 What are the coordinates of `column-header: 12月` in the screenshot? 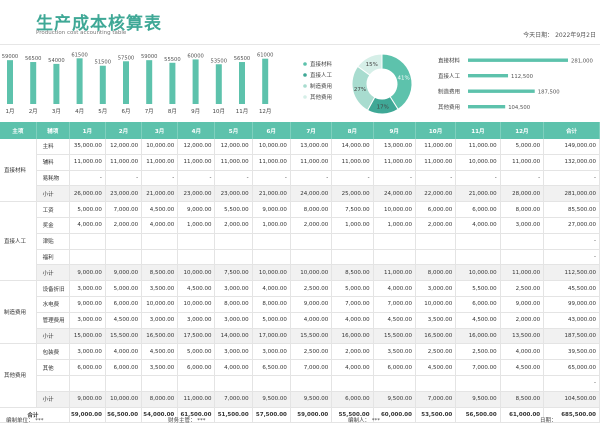 It's located at (522, 130).